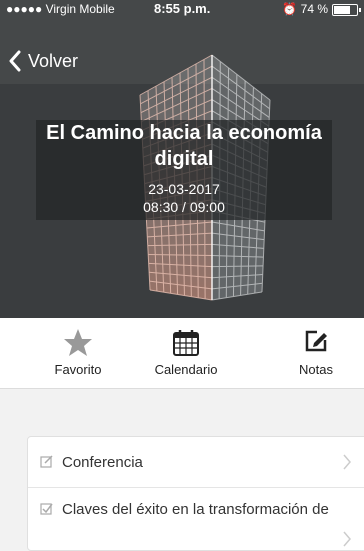 The width and height of the screenshot is (364, 551). What do you see at coordinates (184, 189) in the screenshot?
I see `event-date: 23-03-2017` at bounding box center [184, 189].